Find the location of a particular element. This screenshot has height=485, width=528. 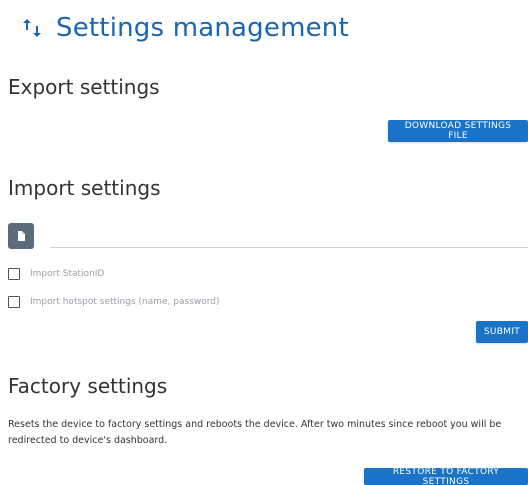

factory-settings-title: Factory settings is located at coordinates (88, 386).